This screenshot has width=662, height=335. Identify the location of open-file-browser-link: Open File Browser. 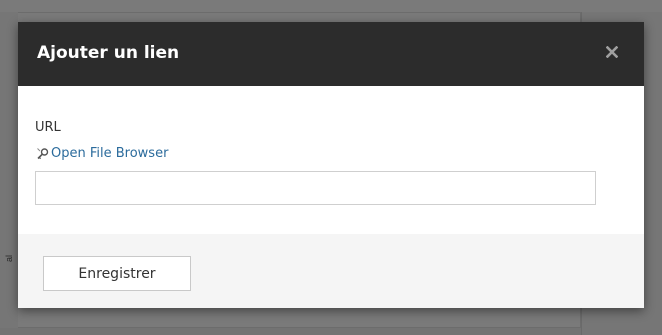
(102, 153).